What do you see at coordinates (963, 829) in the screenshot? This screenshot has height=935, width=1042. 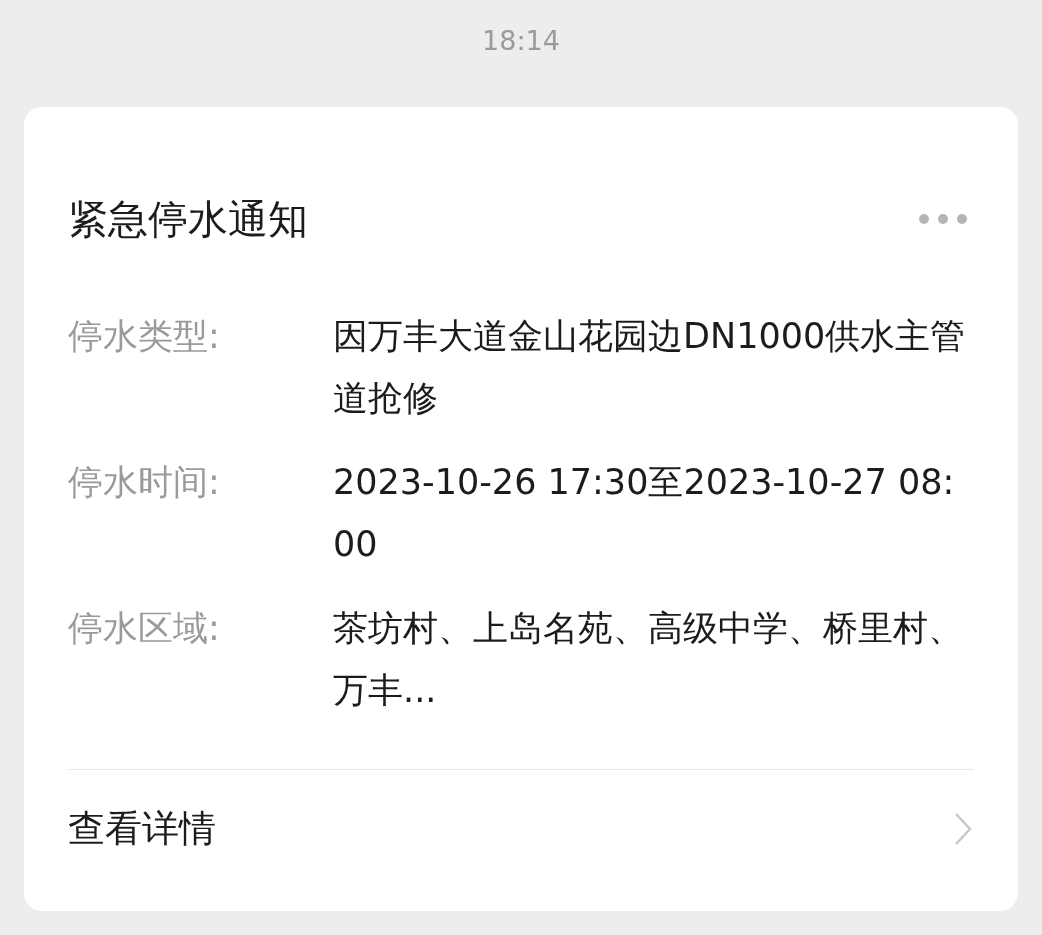 I see `chevron-right-icon` at bounding box center [963, 829].